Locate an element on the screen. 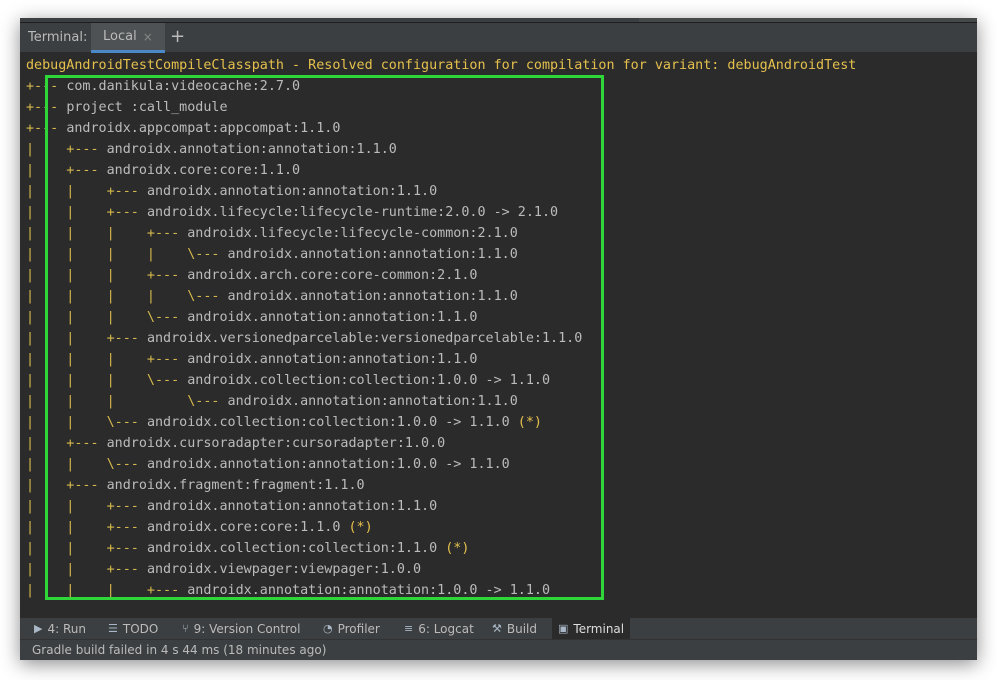 The height and width of the screenshot is (680, 997). terminal-tabbar: Terminal: Local × + is located at coordinates (498, 38).